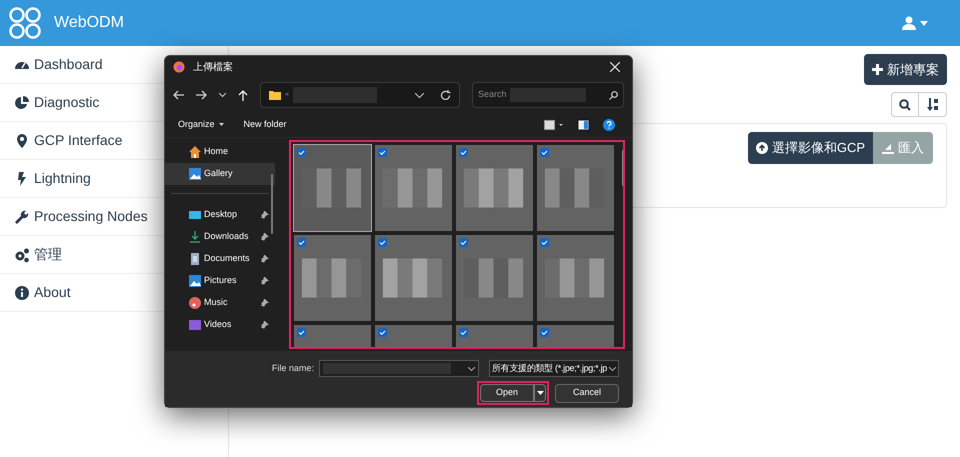 Image resolution: width=960 pixels, height=457 pixels. I want to click on browser-icon, so click(179, 67).